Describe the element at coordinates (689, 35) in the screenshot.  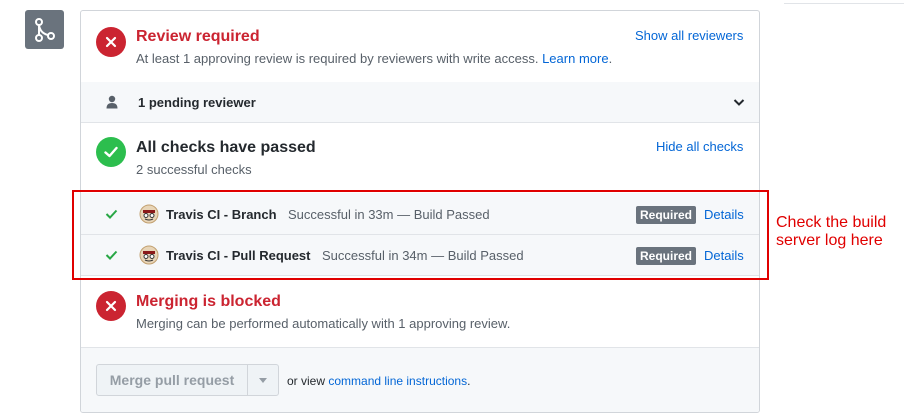
I see `show-all-reviewers-link: Show all reviewers` at that location.